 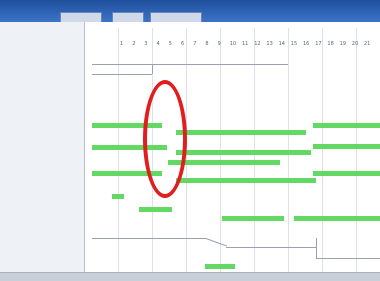 I want to click on time-tick: 4, so click(x=158, y=44).